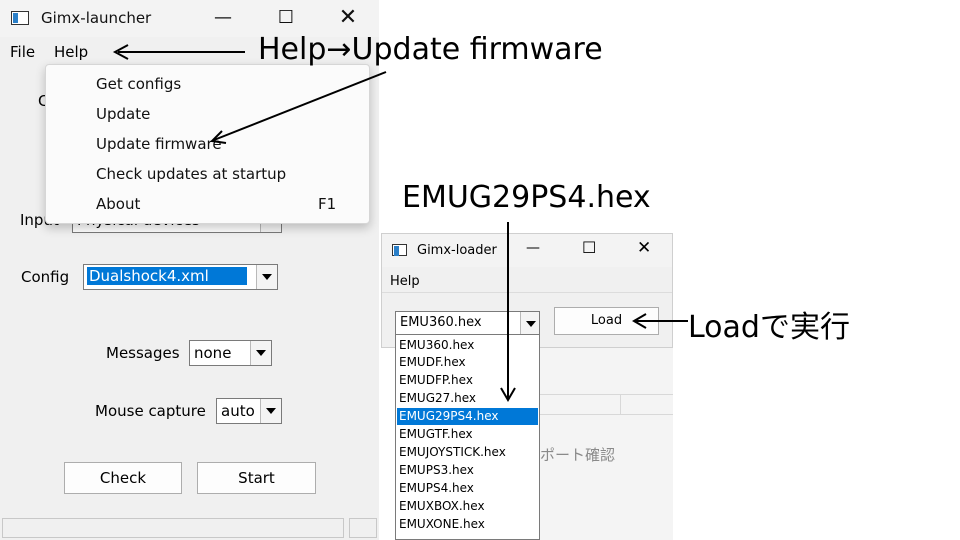 This screenshot has width=960, height=540. What do you see at coordinates (300, 106) in the screenshot?
I see `arrow-to-update-firmware` at bounding box center [300, 106].